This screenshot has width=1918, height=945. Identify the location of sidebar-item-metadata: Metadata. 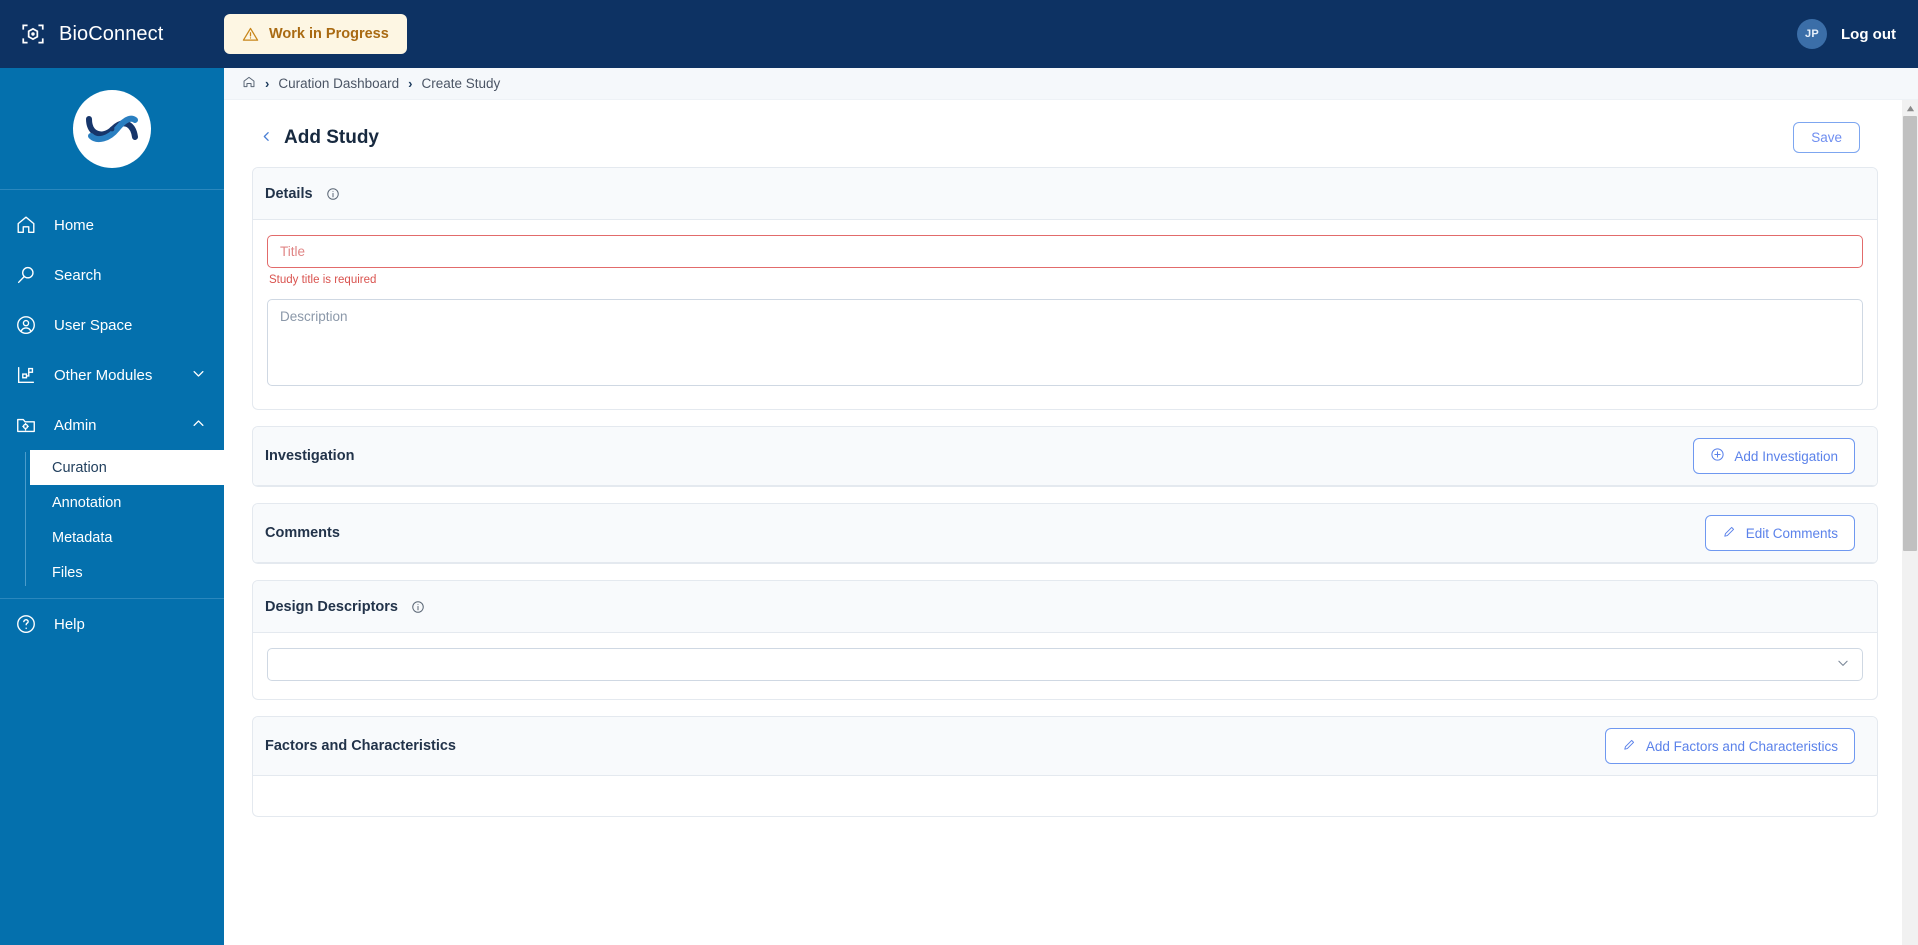
(127, 537).